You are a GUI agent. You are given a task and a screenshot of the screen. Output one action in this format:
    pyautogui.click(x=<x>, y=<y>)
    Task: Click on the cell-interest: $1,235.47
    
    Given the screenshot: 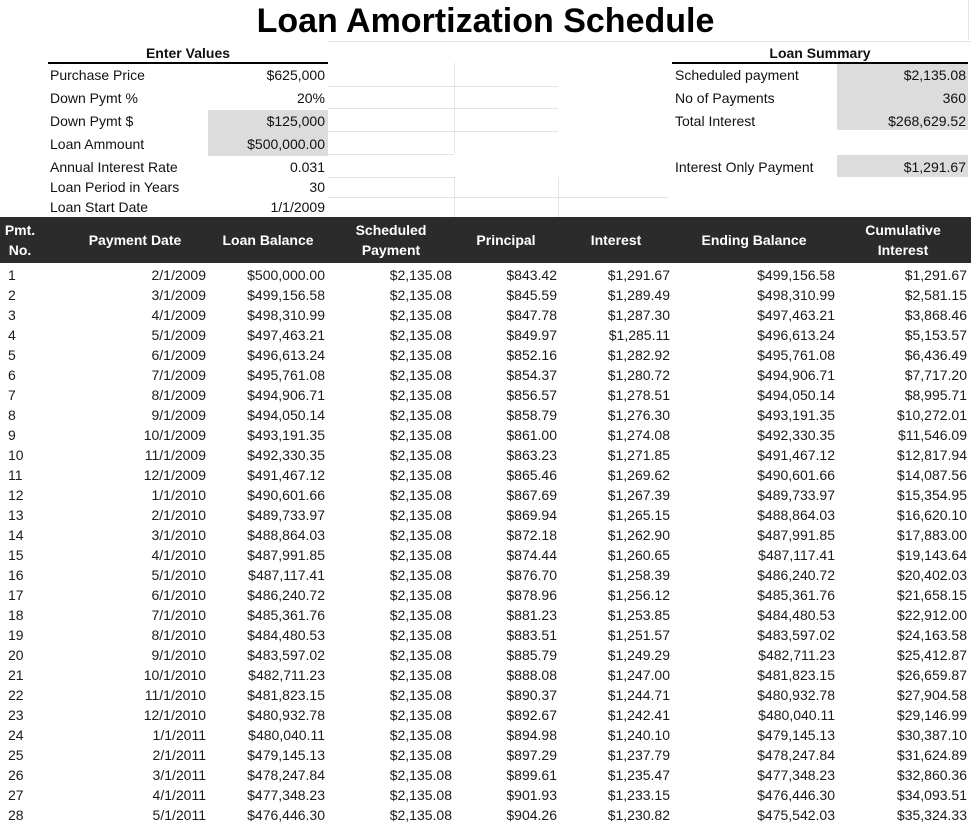 What is the action you would take?
    pyautogui.click(x=618, y=775)
    